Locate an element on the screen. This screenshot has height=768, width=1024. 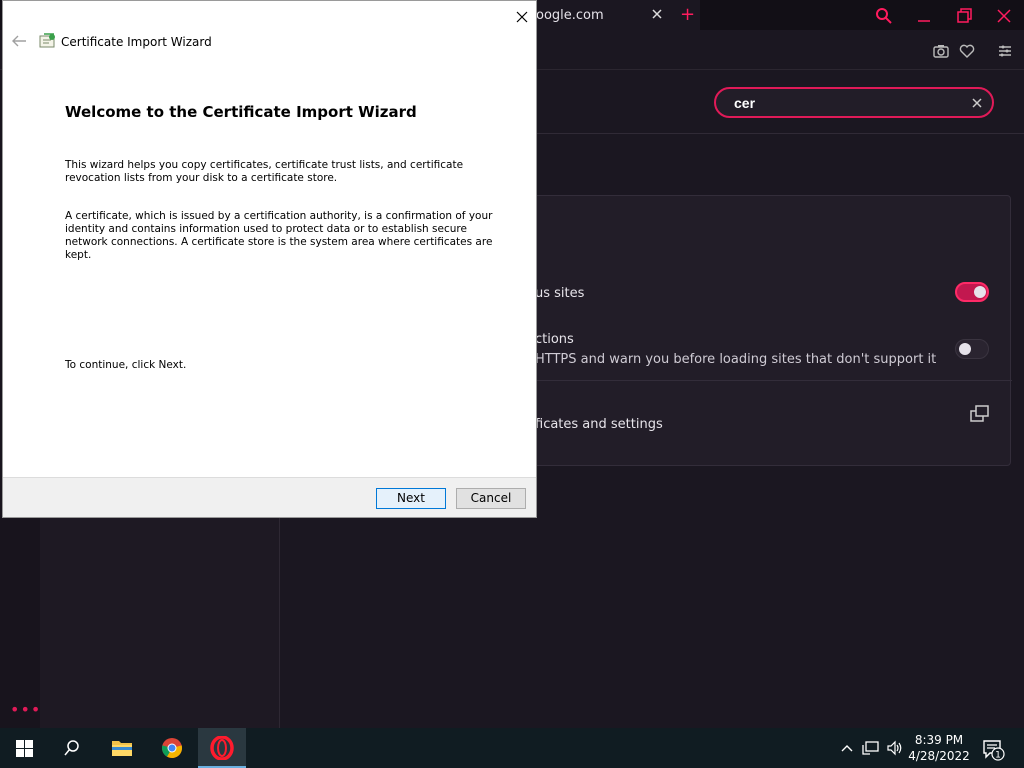
taskbar-file-explorer is located at coordinates (122, 748).